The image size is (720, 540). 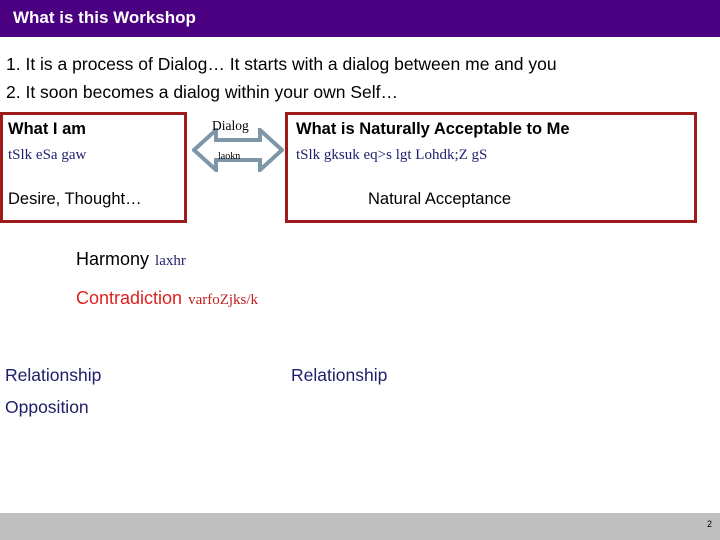 What do you see at coordinates (360, 18) in the screenshot?
I see `slide-title-banner: What is this Workshop` at bounding box center [360, 18].